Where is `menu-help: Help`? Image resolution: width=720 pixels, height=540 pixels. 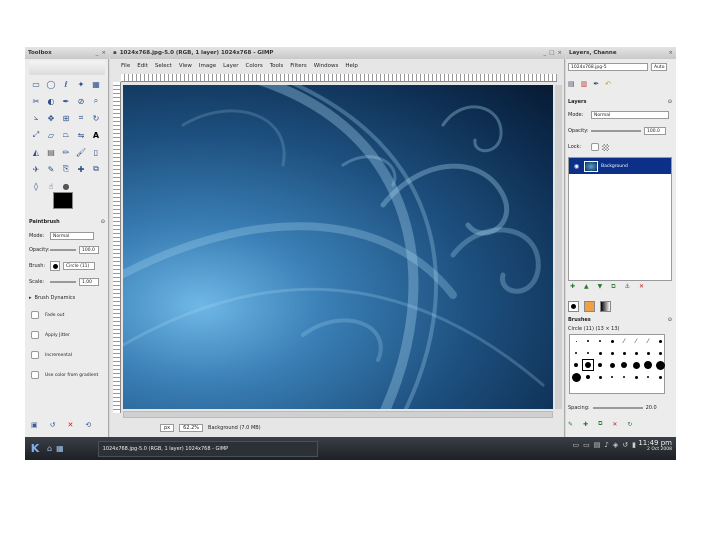
menu-help: Help is located at coordinates (351, 66).